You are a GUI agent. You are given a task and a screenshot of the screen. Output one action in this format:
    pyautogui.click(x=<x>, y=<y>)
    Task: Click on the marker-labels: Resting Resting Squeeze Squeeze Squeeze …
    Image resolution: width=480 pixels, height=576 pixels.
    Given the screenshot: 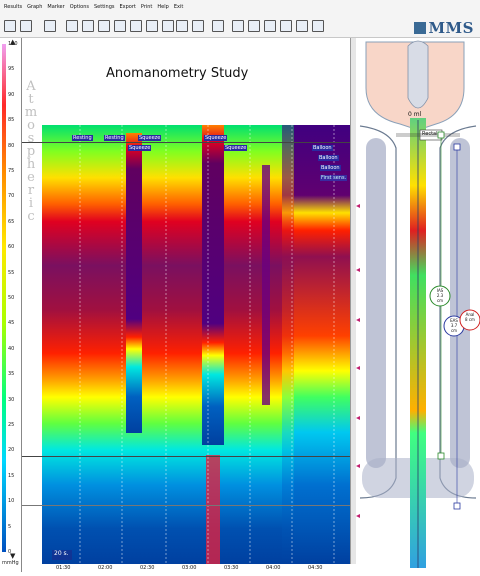 What is the action you would take?
    pyautogui.click(x=196, y=153)
    